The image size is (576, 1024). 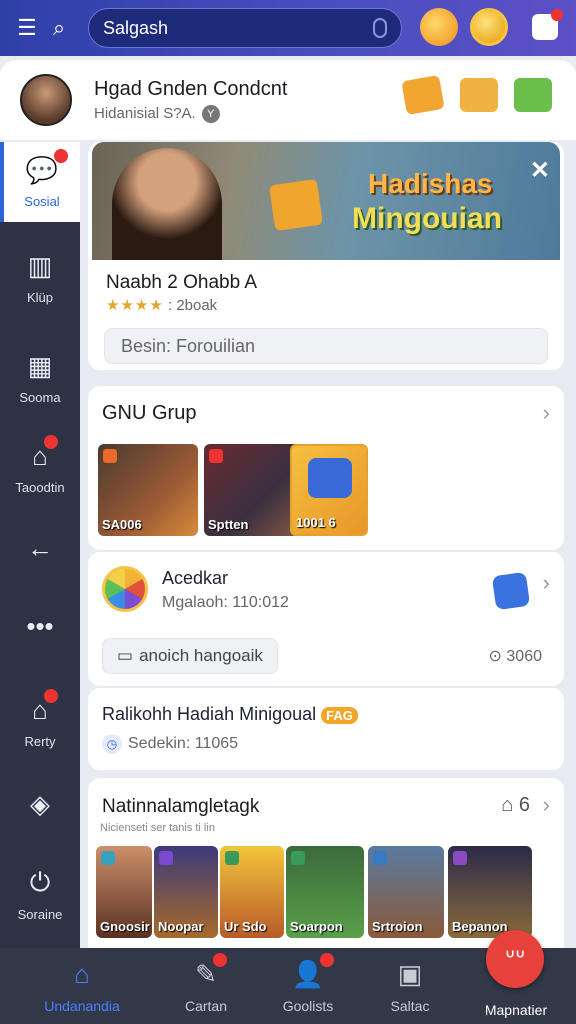 I want to click on tile-label: Ur Sdo, so click(x=245, y=926).